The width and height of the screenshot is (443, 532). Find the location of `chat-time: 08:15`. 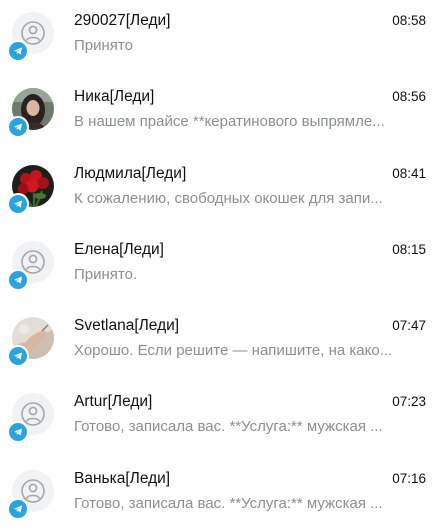

chat-time: 08:15 is located at coordinates (409, 249).